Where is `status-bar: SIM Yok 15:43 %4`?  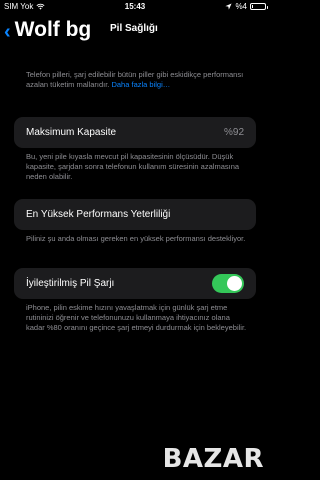
status-bar: SIM Yok 15:43 %4 is located at coordinates (135, 7).